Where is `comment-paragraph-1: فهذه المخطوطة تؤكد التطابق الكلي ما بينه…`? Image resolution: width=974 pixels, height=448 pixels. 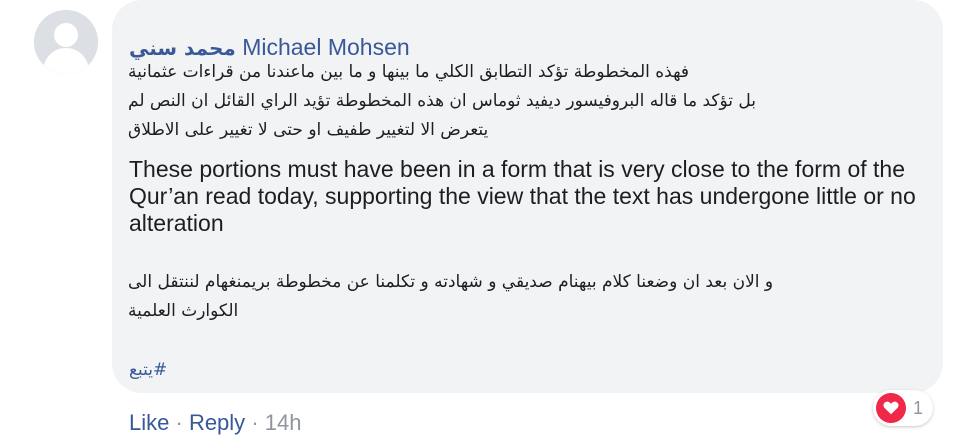
comment-paragraph-1: فهذه المخطوطة تؤكد التطابق الكلي ما بينه… is located at coordinates (468, 101).